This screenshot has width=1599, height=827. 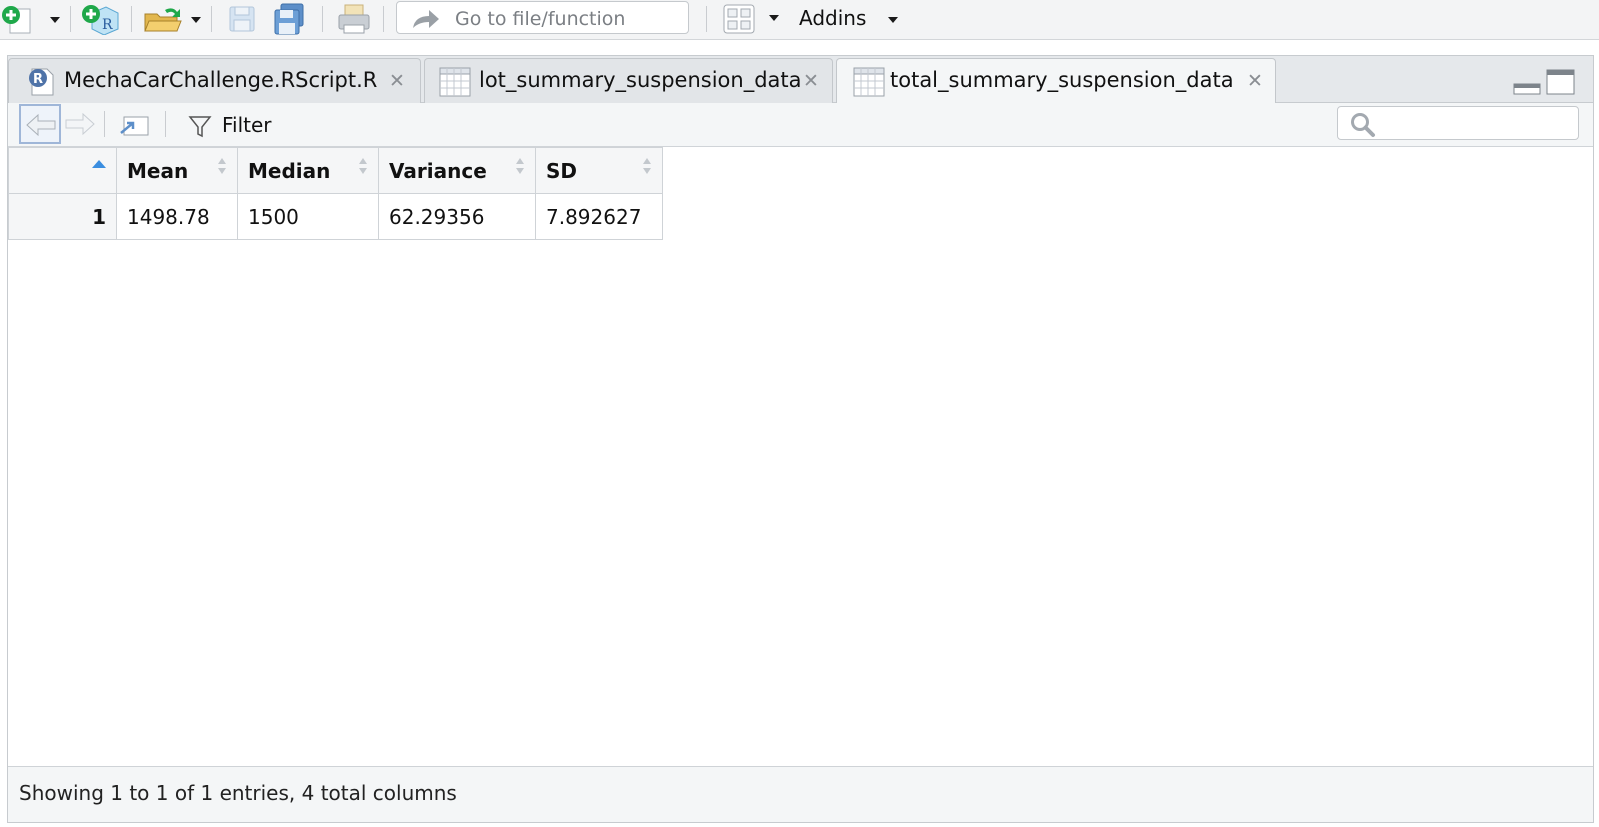 I want to click on forward-button, so click(x=79, y=124).